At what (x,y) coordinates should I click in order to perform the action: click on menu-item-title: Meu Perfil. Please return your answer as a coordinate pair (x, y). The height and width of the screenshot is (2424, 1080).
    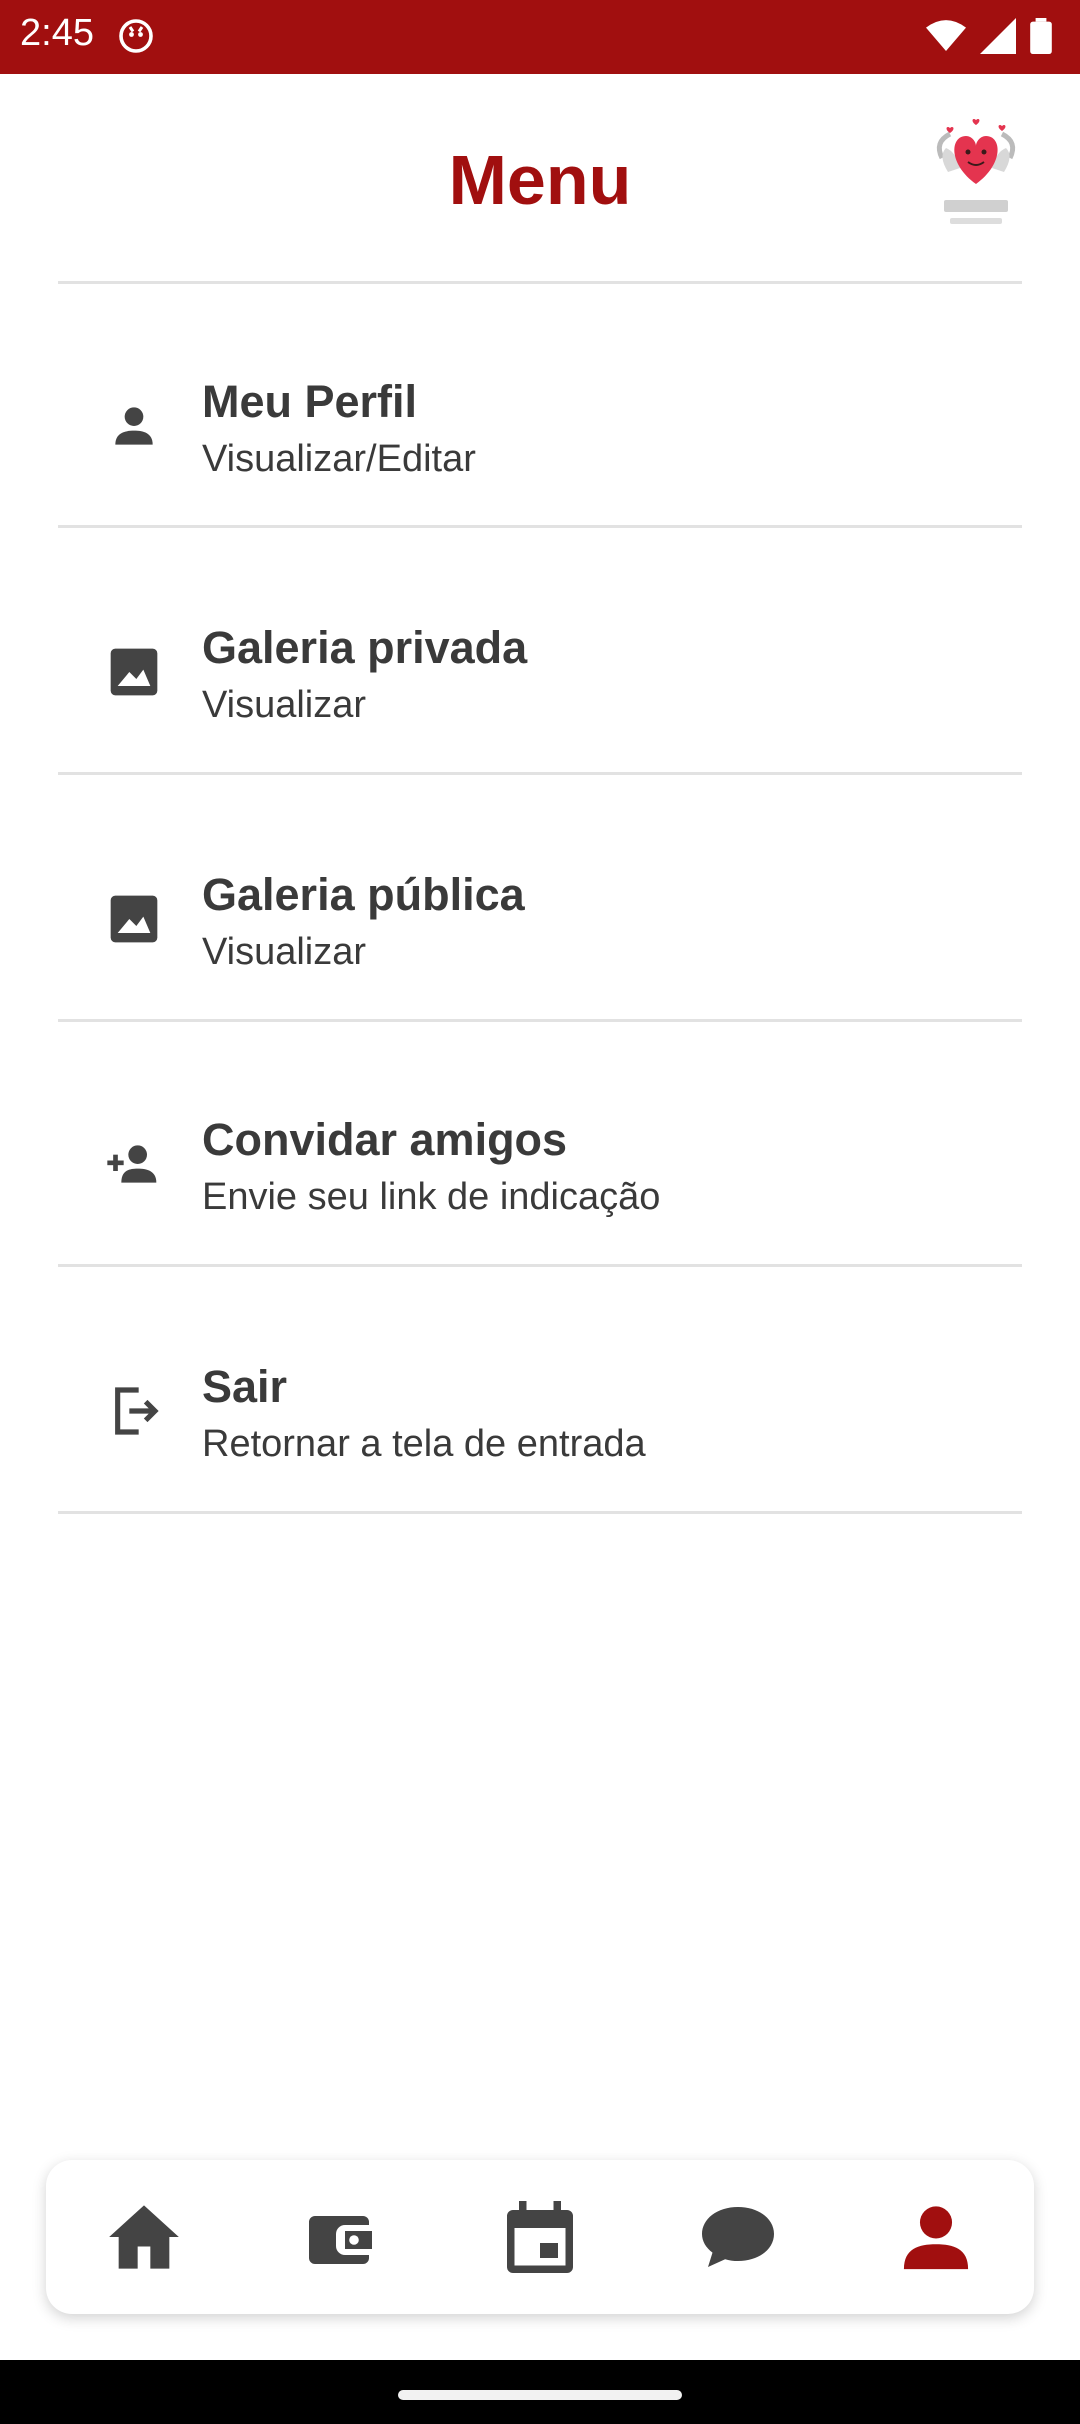
    Looking at the image, I should click on (310, 401).